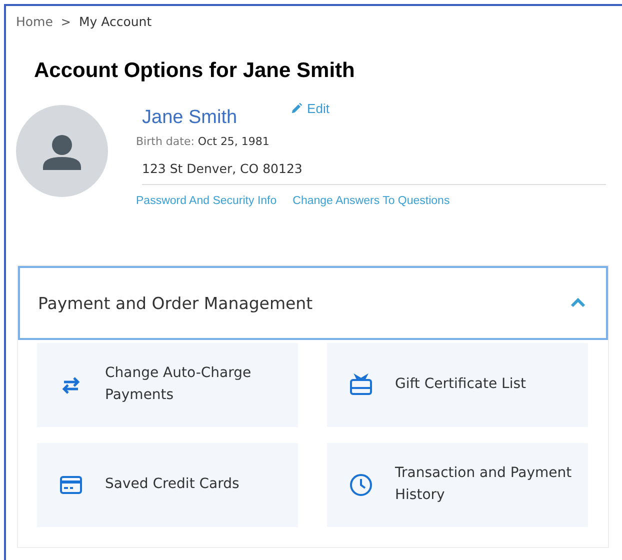  What do you see at coordinates (234, 141) in the screenshot?
I see `birth-date: Oct 25, 1981` at bounding box center [234, 141].